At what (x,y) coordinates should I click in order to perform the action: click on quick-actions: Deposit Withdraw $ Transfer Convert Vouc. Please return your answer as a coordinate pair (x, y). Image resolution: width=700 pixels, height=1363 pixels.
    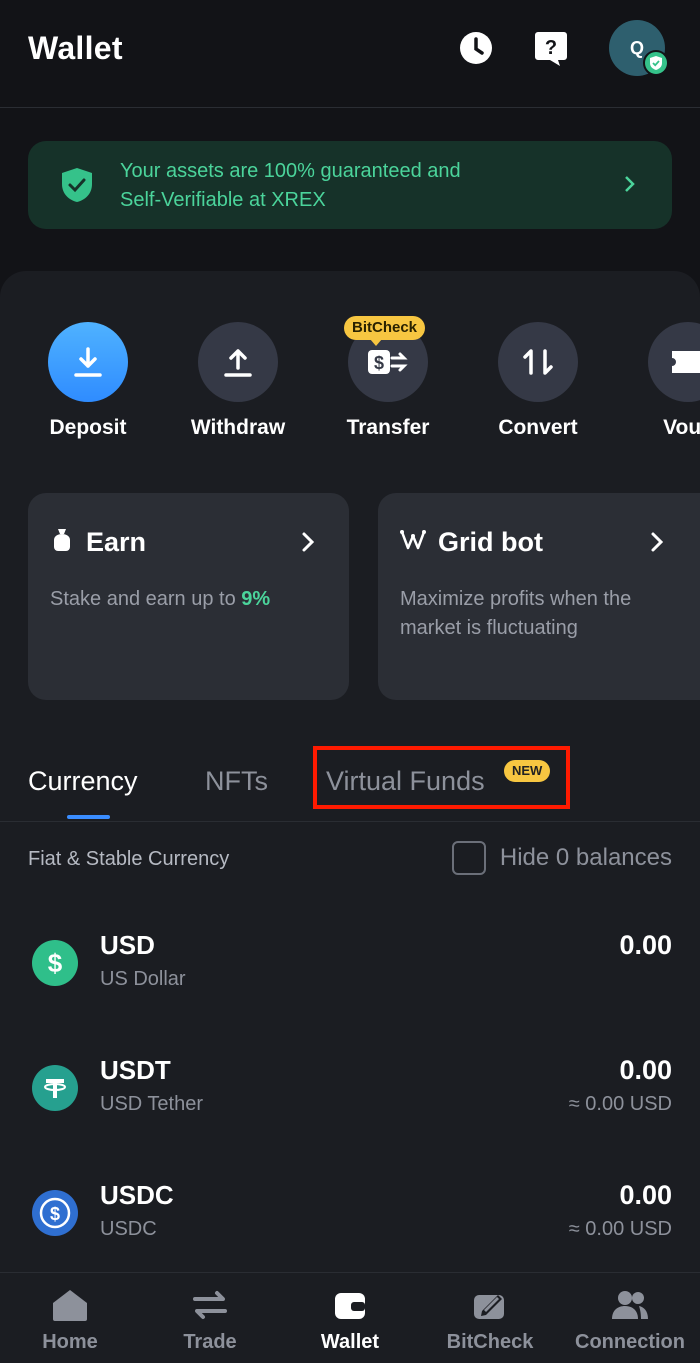
    Looking at the image, I should click on (350, 387).